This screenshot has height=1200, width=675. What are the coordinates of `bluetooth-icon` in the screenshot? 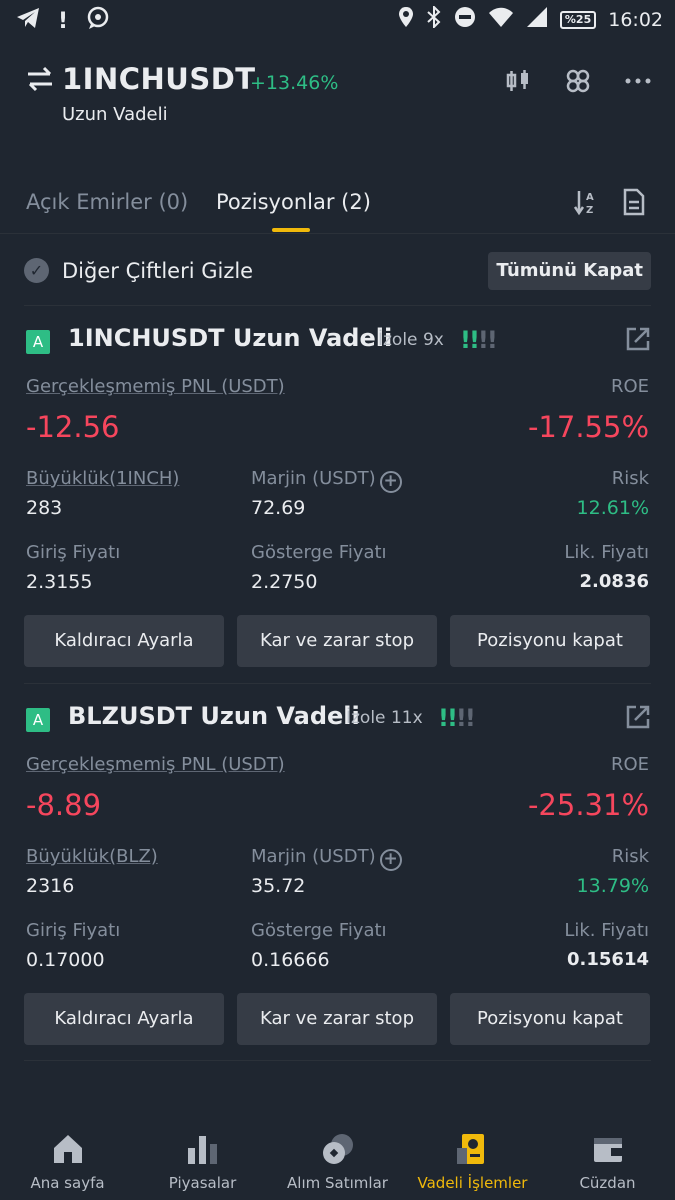 It's located at (434, 18).